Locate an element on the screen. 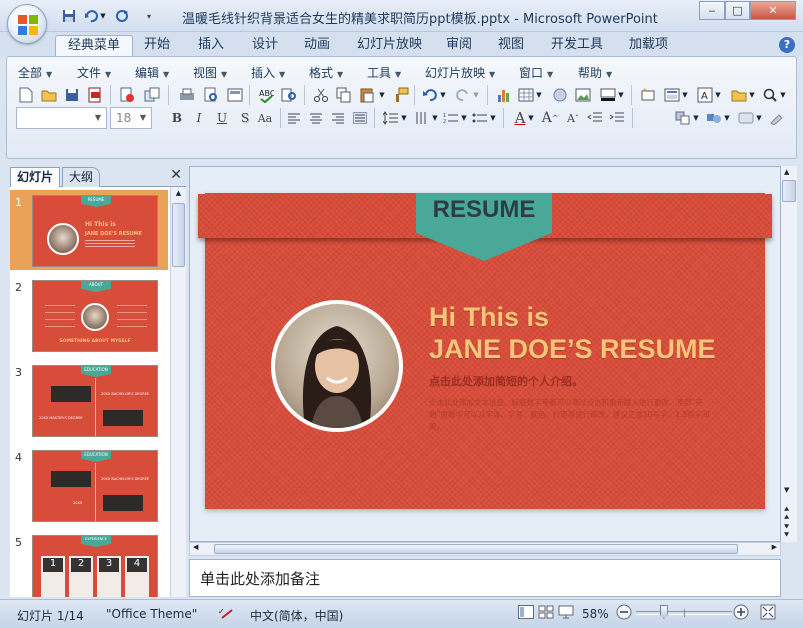 This screenshot has height=628, width=803. permission-icon is located at coordinates (127, 95).